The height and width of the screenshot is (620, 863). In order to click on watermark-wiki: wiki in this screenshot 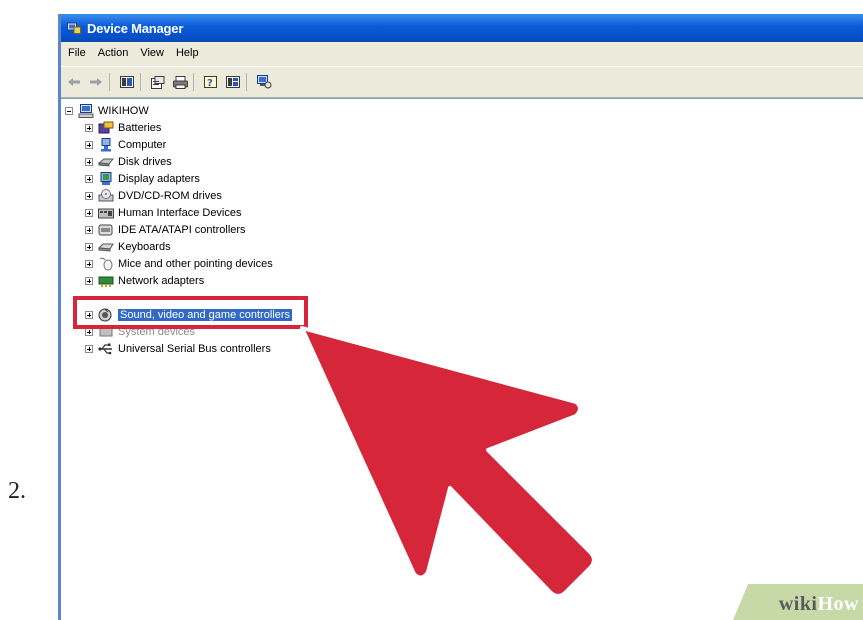, I will do `click(798, 604)`.